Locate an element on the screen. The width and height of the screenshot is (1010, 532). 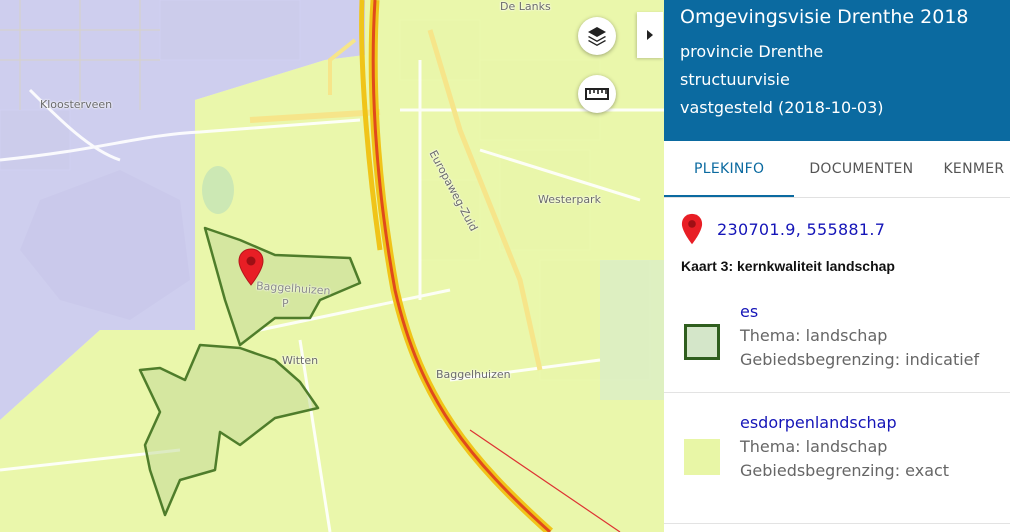
tab-plekinfo: PLEKINFO is located at coordinates (729, 169).